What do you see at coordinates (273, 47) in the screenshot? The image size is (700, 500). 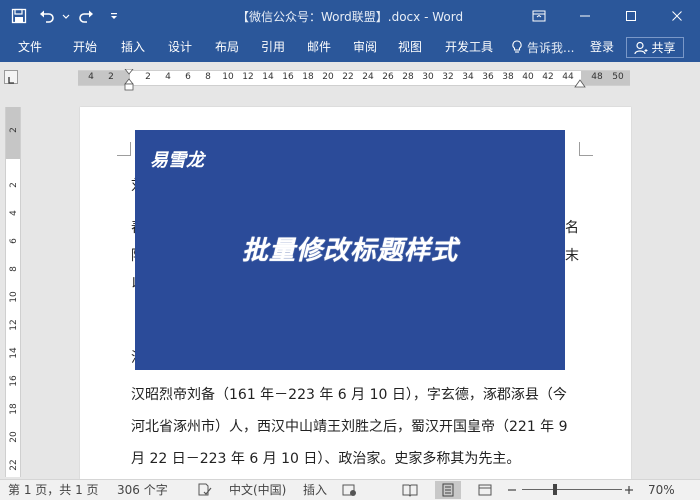 I see `tab-references: 引用` at bounding box center [273, 47].